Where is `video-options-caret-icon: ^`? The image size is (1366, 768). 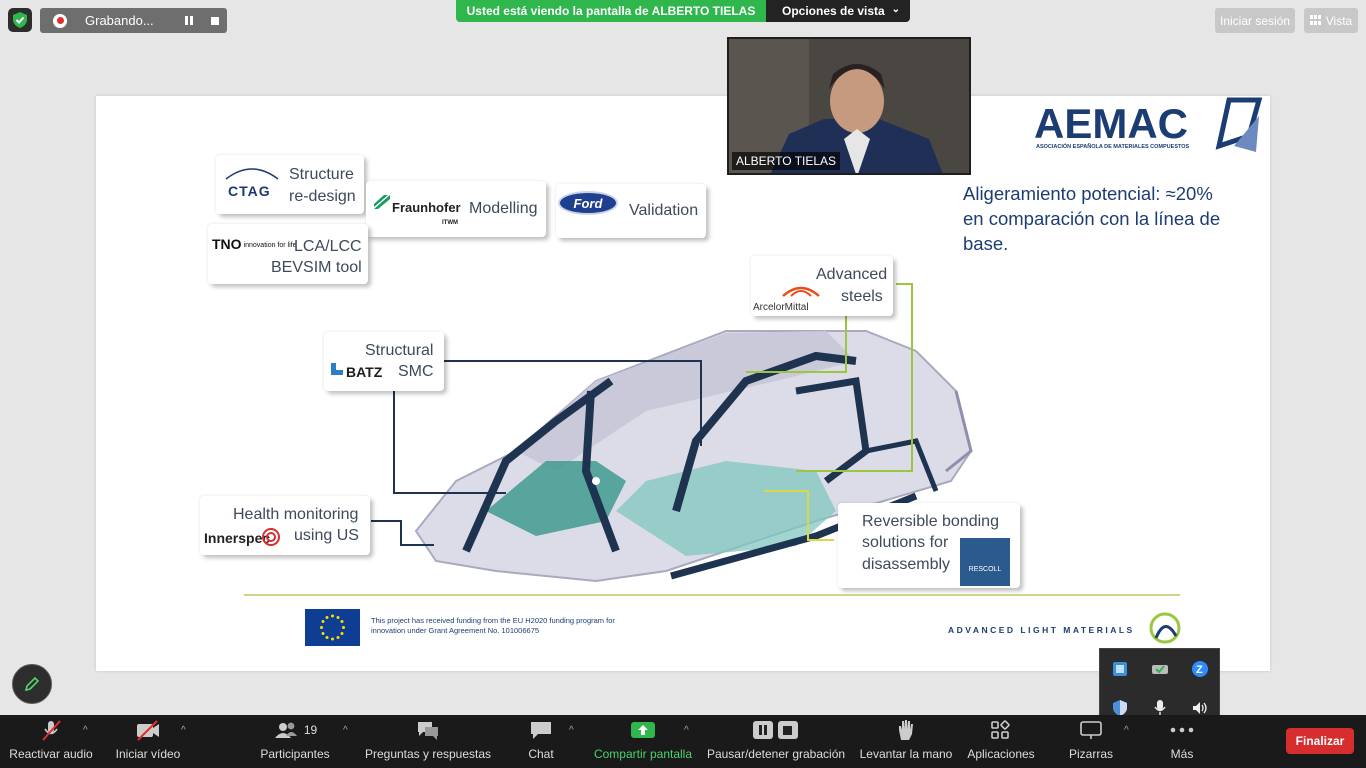 video-options-caret-icon: ^ is located at coordinates (183, 730).